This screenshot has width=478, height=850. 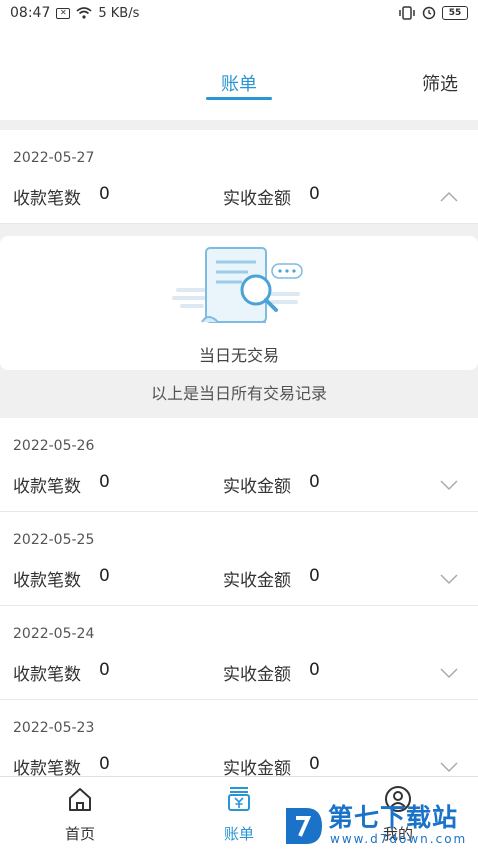 What do you see at coordinates (79, 834) in the screenshot?
I see `nav-home-label: 首页` at bounding box center [79, 834].